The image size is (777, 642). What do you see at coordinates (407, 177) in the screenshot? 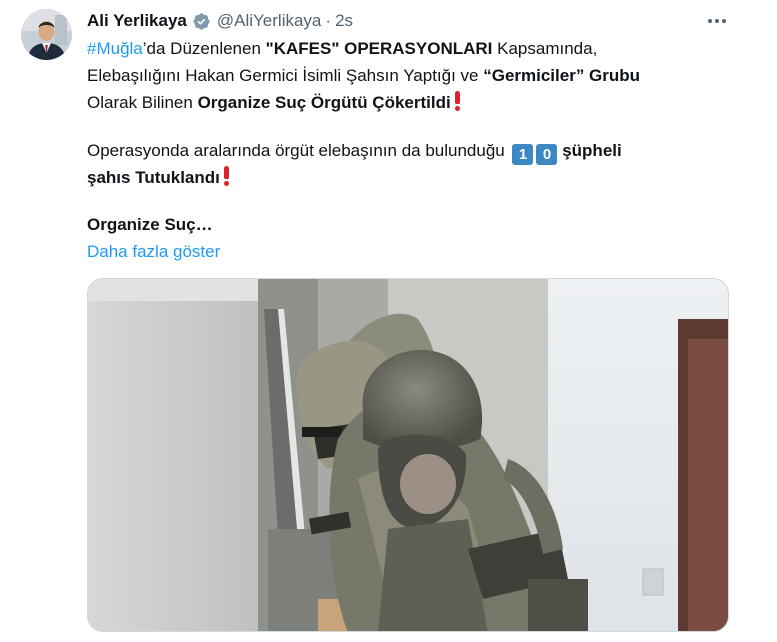
I see `tweet-line: şahıs Tutuklandı` at bounding box center [407, 177].